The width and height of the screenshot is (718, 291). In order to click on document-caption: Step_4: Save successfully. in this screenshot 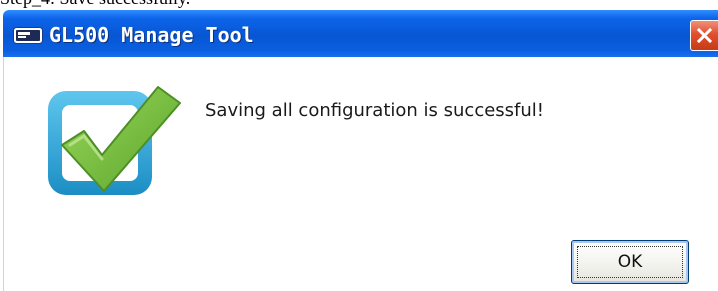, I will do `click(95, 4)`.